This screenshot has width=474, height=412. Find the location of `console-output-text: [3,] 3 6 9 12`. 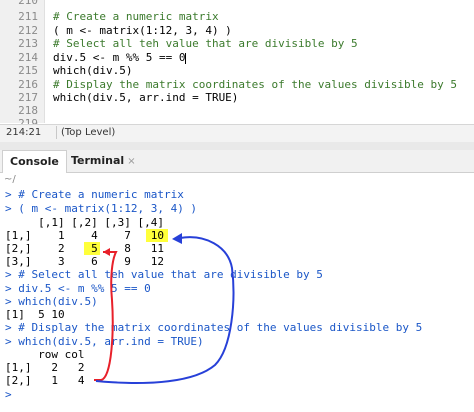

console-output-text: [3,] 3 6 9 12 is located at coordinates (84, 261).